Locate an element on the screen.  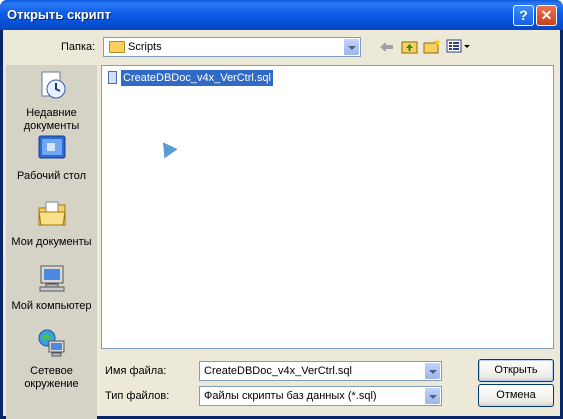
places-item-recent: Недавние документы is located at coordinates (51, 101).